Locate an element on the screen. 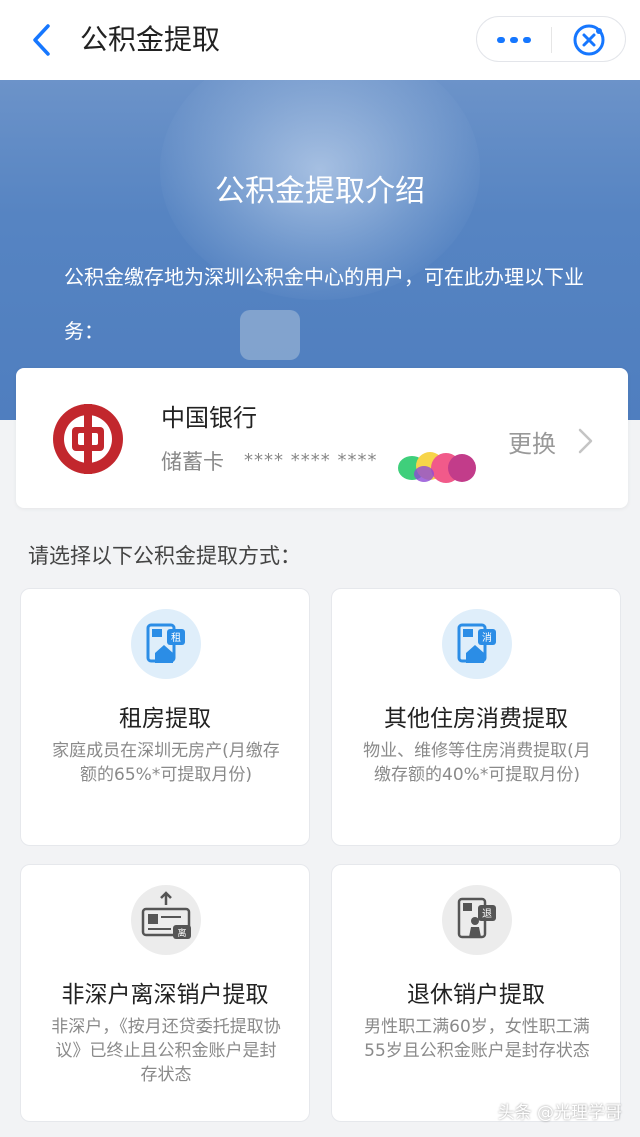 This screenshot has width=640, height=1137. option-title: 其他住房消费提取 is located at coordinates (476, 719).